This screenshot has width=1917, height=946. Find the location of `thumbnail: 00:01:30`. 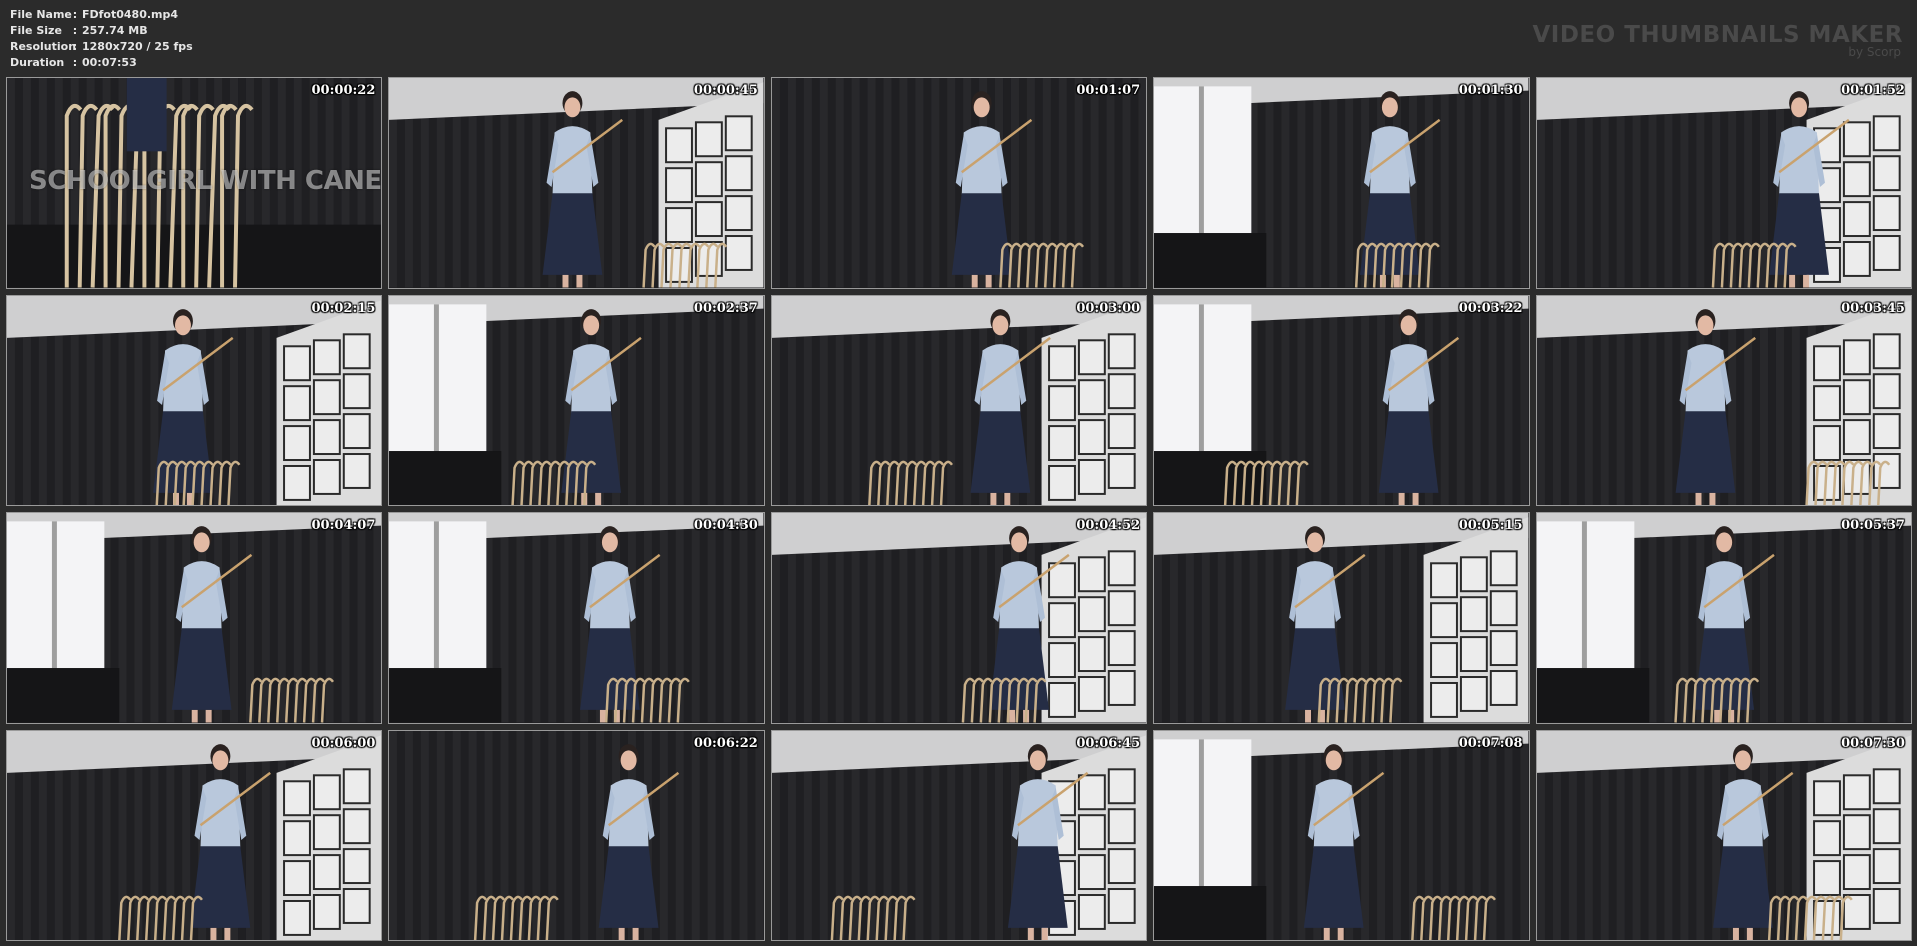

thumbnail: 00:01:30 is located at coordinates (1341, 183).